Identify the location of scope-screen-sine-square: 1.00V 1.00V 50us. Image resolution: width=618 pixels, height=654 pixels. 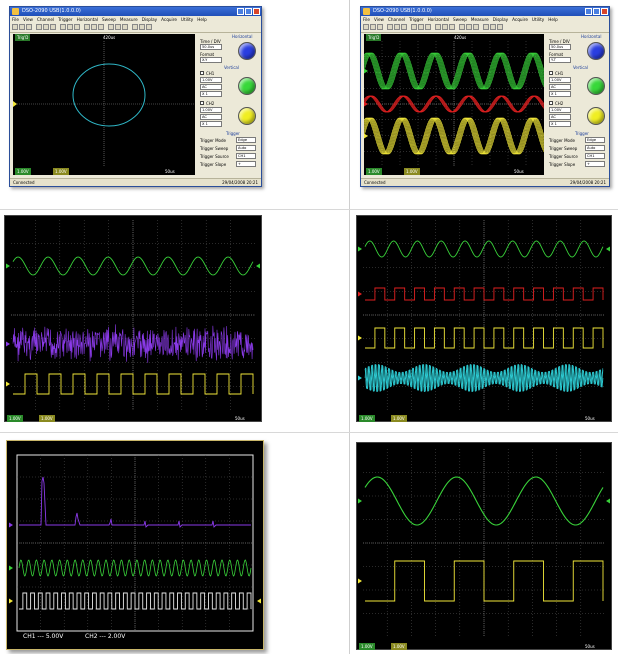
(484, 546).